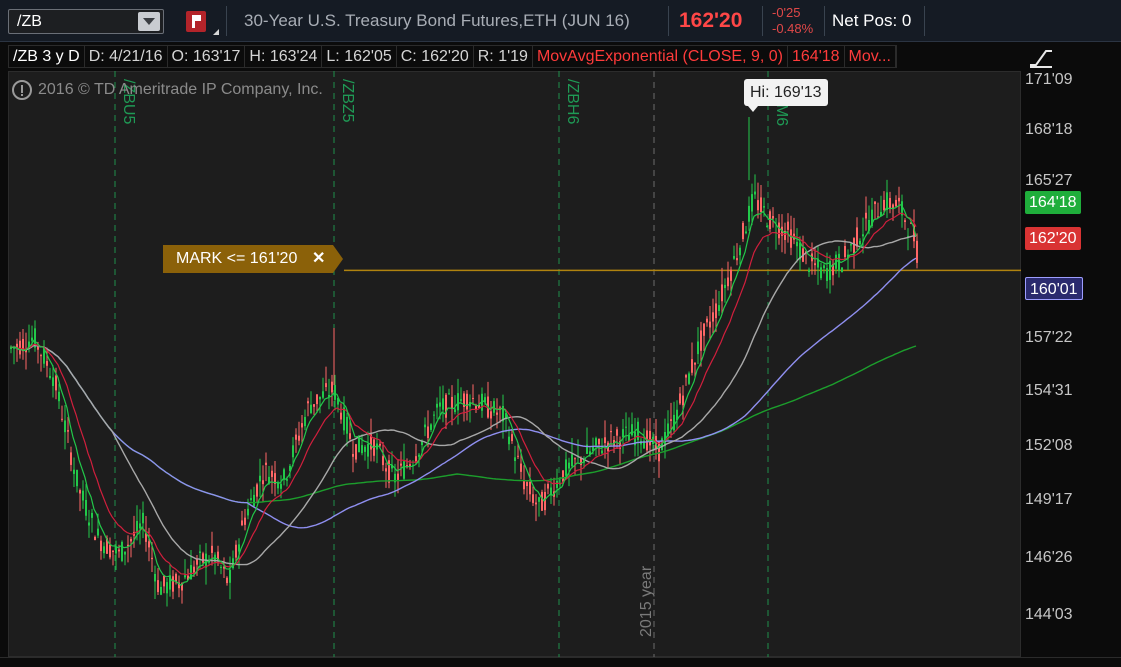 The image size is (1121, 667). I want to click on chart-period: /ZB 3 y D, so click(47, 56).